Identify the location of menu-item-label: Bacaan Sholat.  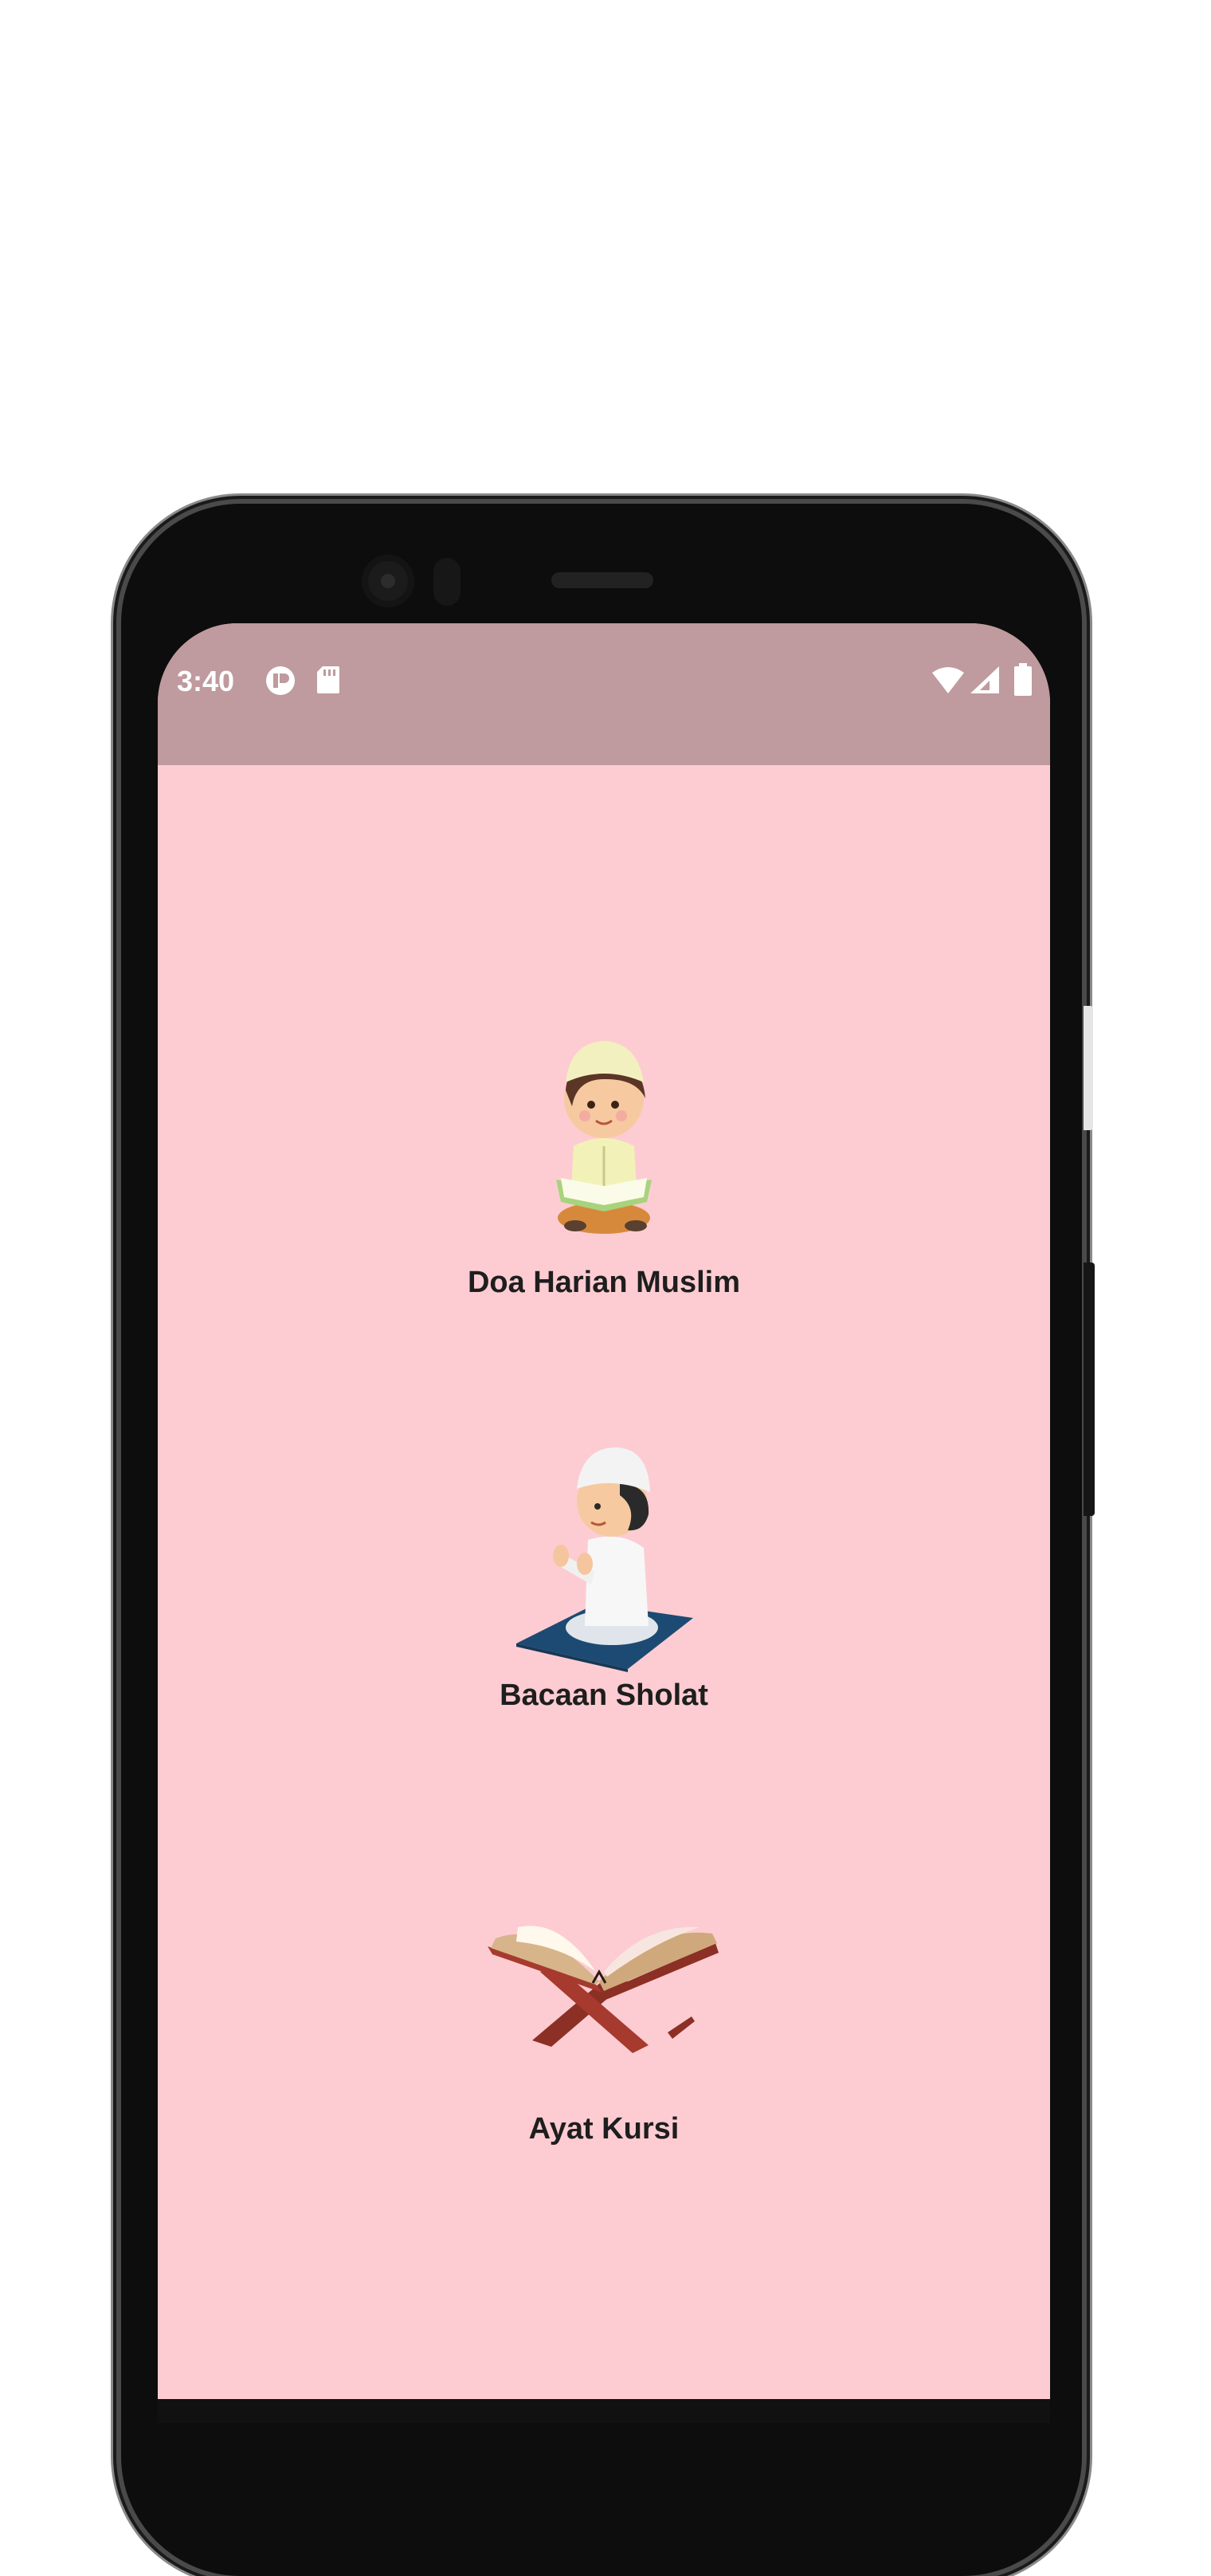
(604, 1695).